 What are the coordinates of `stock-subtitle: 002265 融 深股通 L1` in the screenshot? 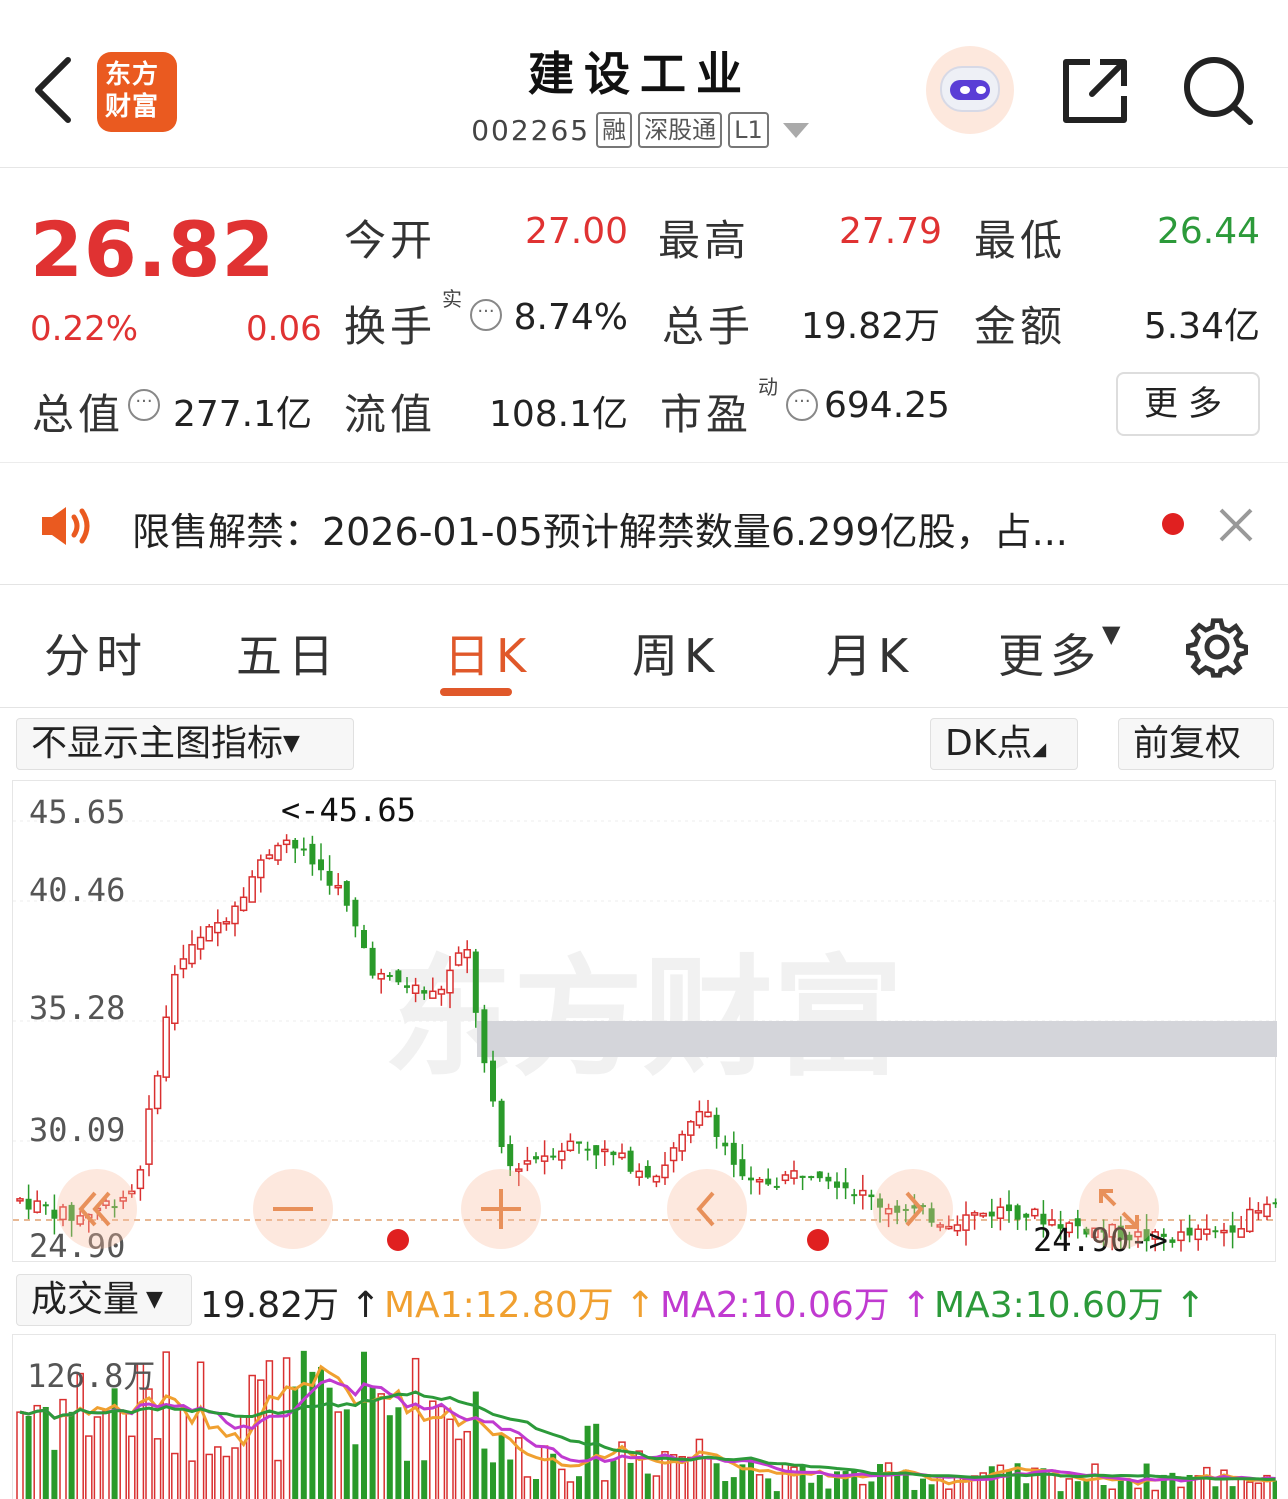 It's located at (640, 130).